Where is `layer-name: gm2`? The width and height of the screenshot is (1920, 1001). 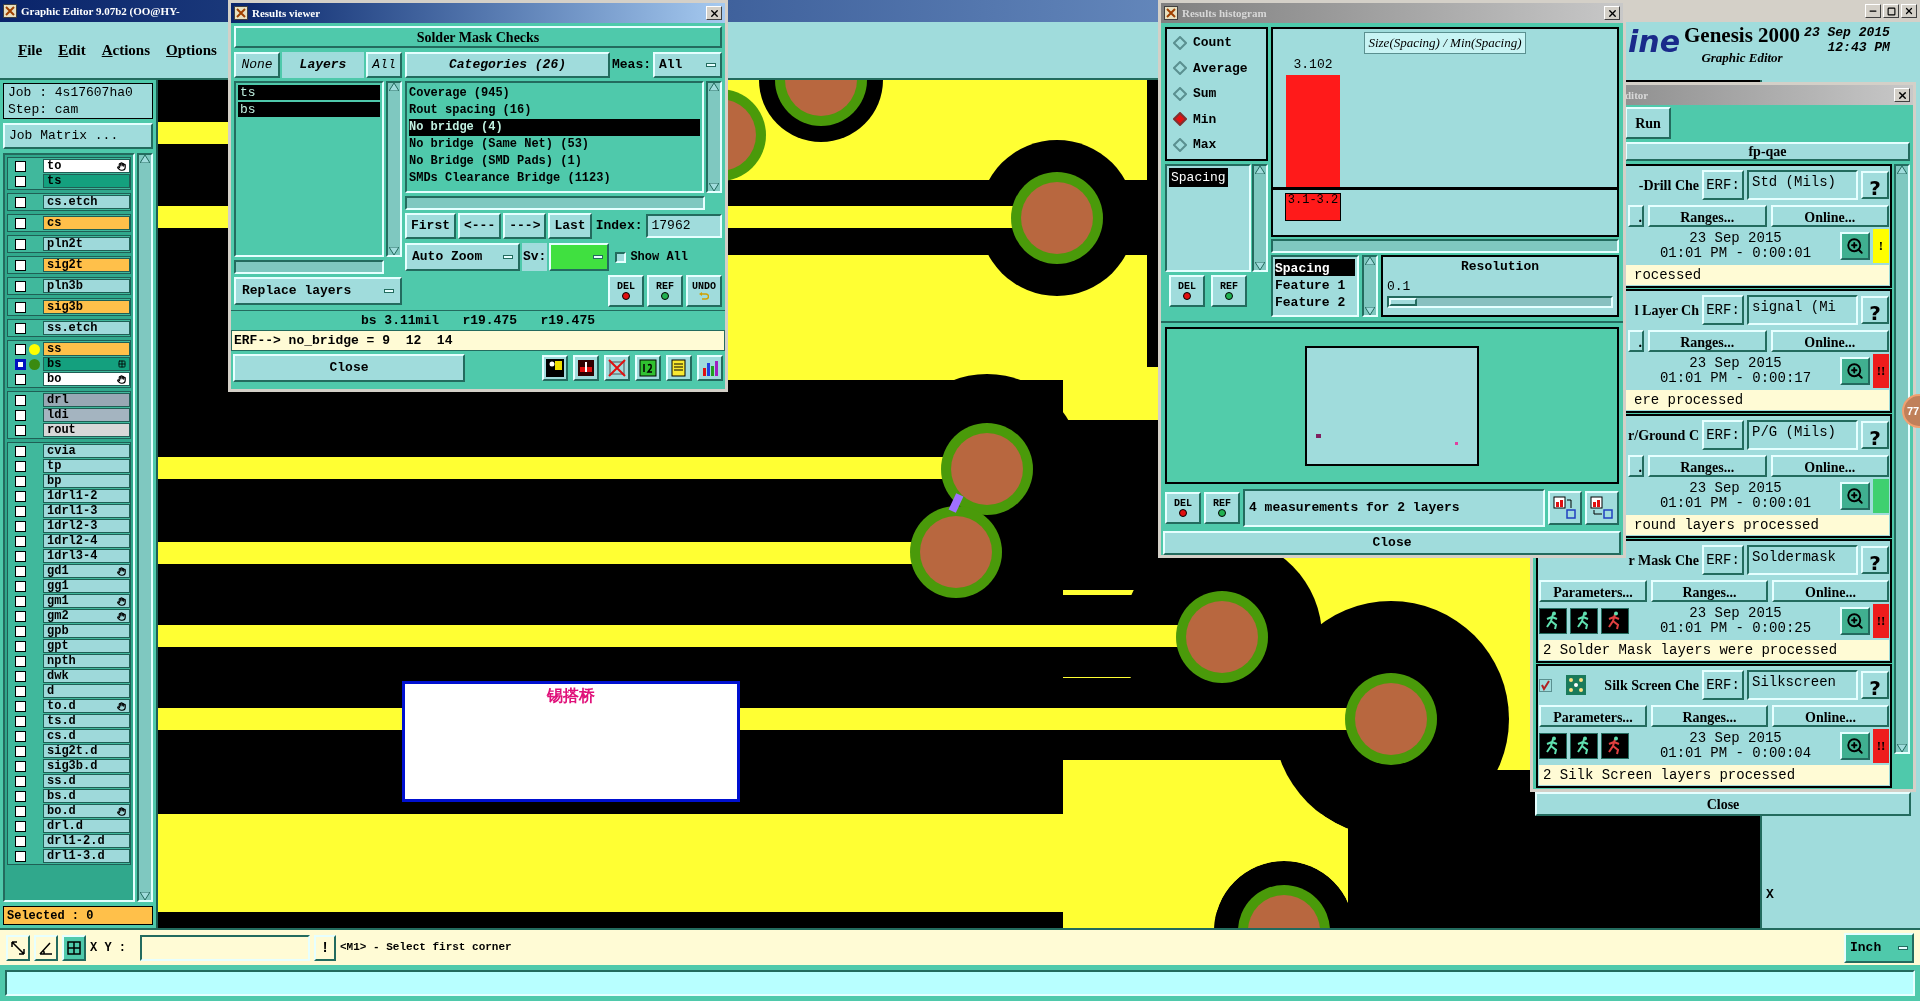 layer-name: gm2 is located at coordinates (86, 616).